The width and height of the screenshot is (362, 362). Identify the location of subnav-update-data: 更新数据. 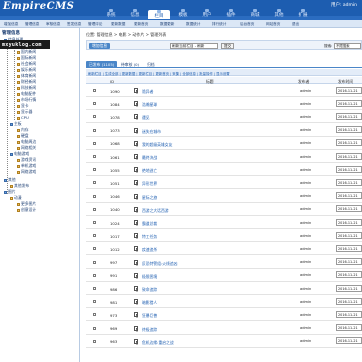
(118, 24).